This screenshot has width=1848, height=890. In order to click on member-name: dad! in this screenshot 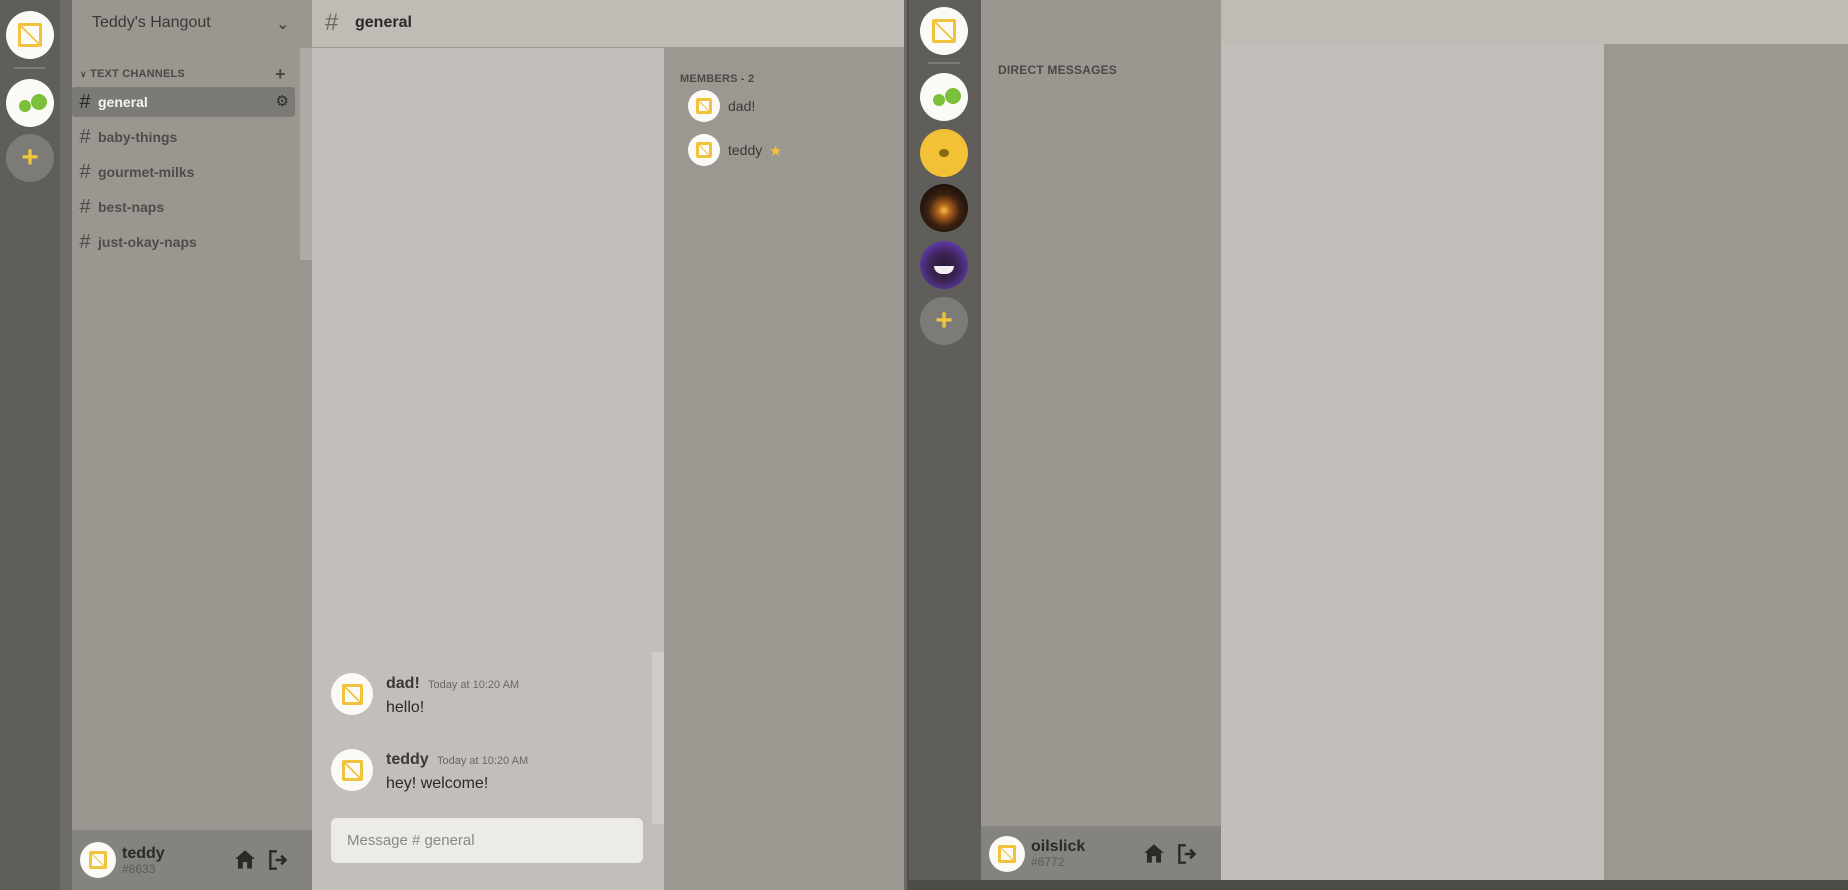, I will do `click(741, 106)`.